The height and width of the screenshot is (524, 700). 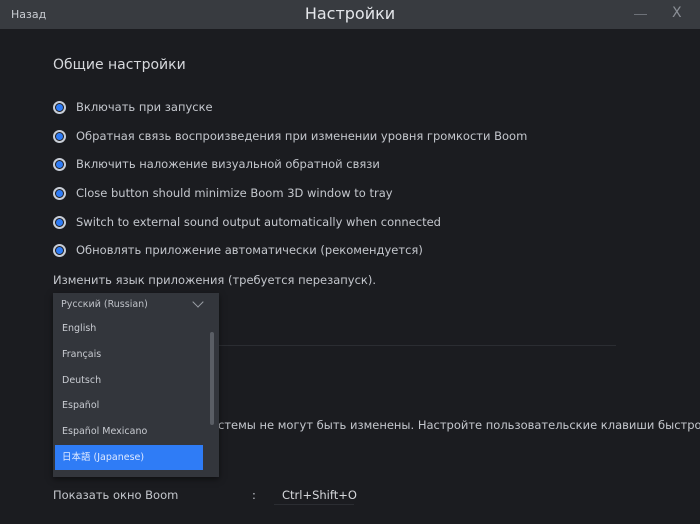 I want to click on dropdown-selected: Русский (Russian), so click(x=104, y=304).